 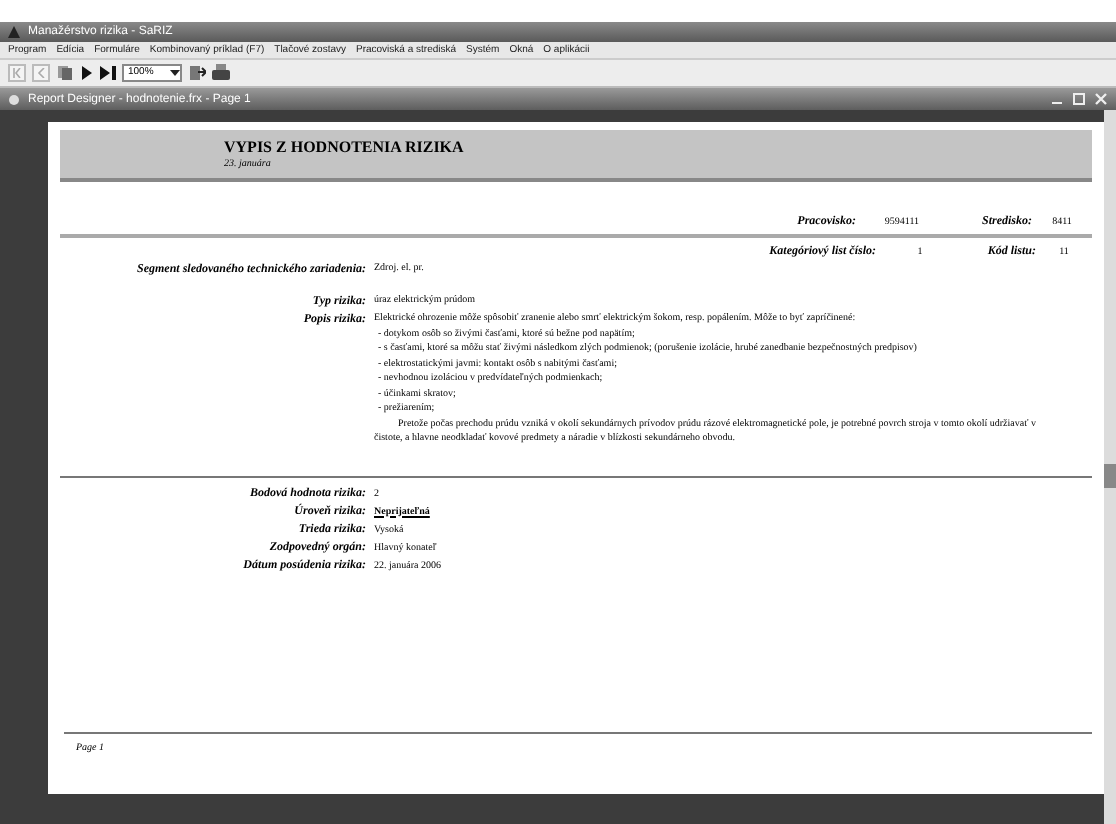 I want to click on next-page-icon, so click(x=87, y=73).